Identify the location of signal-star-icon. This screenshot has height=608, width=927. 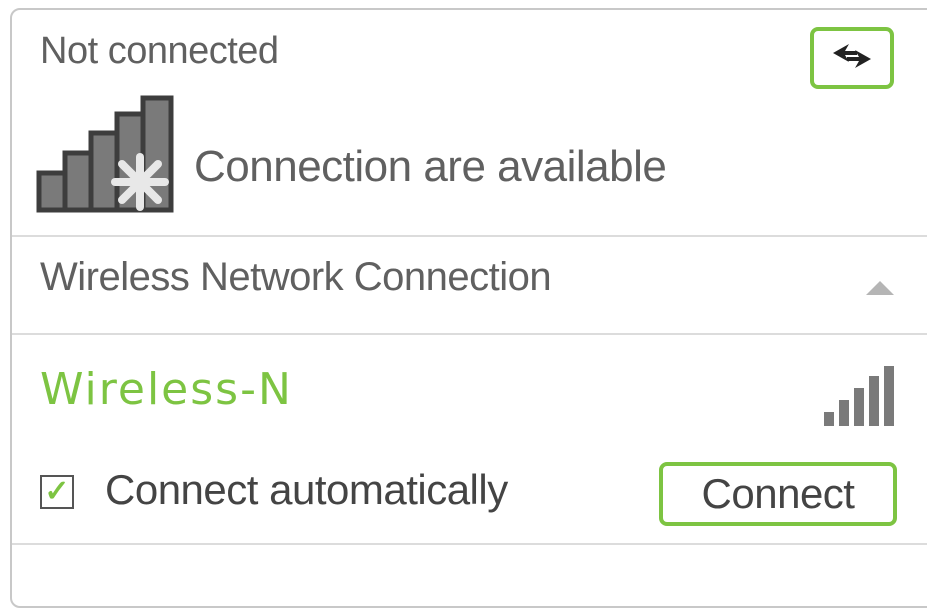
(106, 156).